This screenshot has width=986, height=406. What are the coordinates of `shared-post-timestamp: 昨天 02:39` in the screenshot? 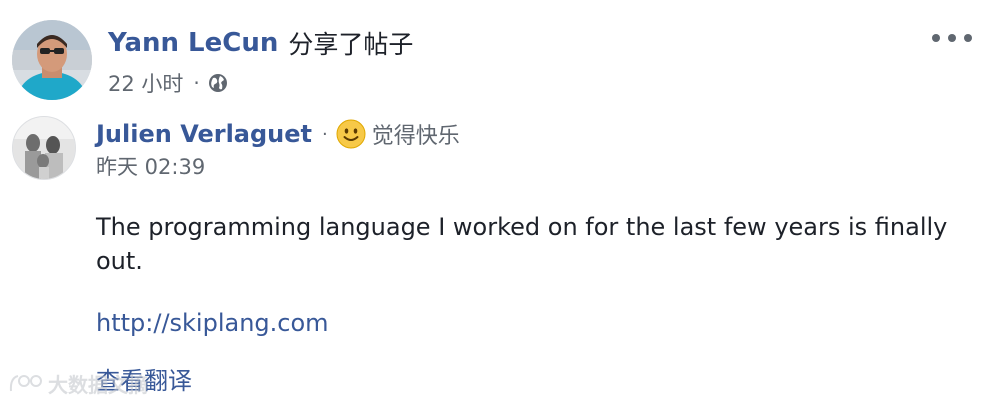 It's located at (150, 167).